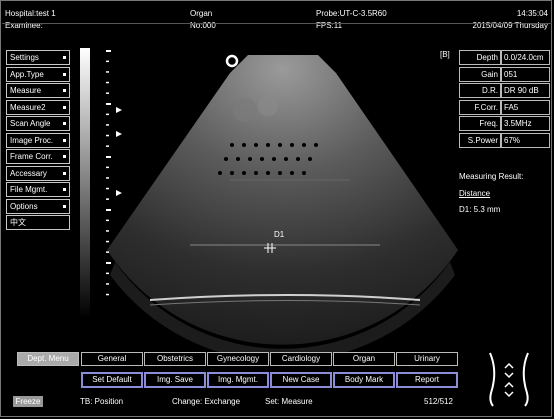 This screenshot has width=554, height=419. What do you see at coordinates (112, 380) in the screenshot?
I see `set-default-button: Set Default` at bounding box center [112, 380].